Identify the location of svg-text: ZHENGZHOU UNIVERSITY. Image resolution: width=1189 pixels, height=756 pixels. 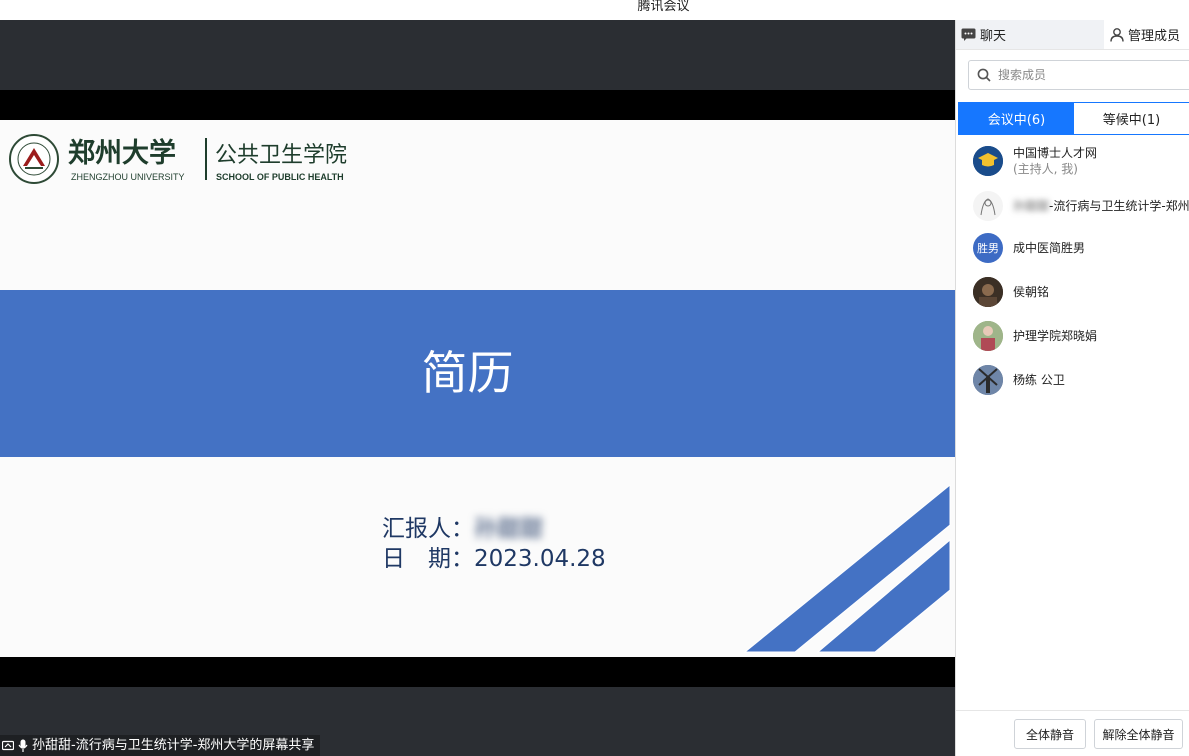
(128, 177).